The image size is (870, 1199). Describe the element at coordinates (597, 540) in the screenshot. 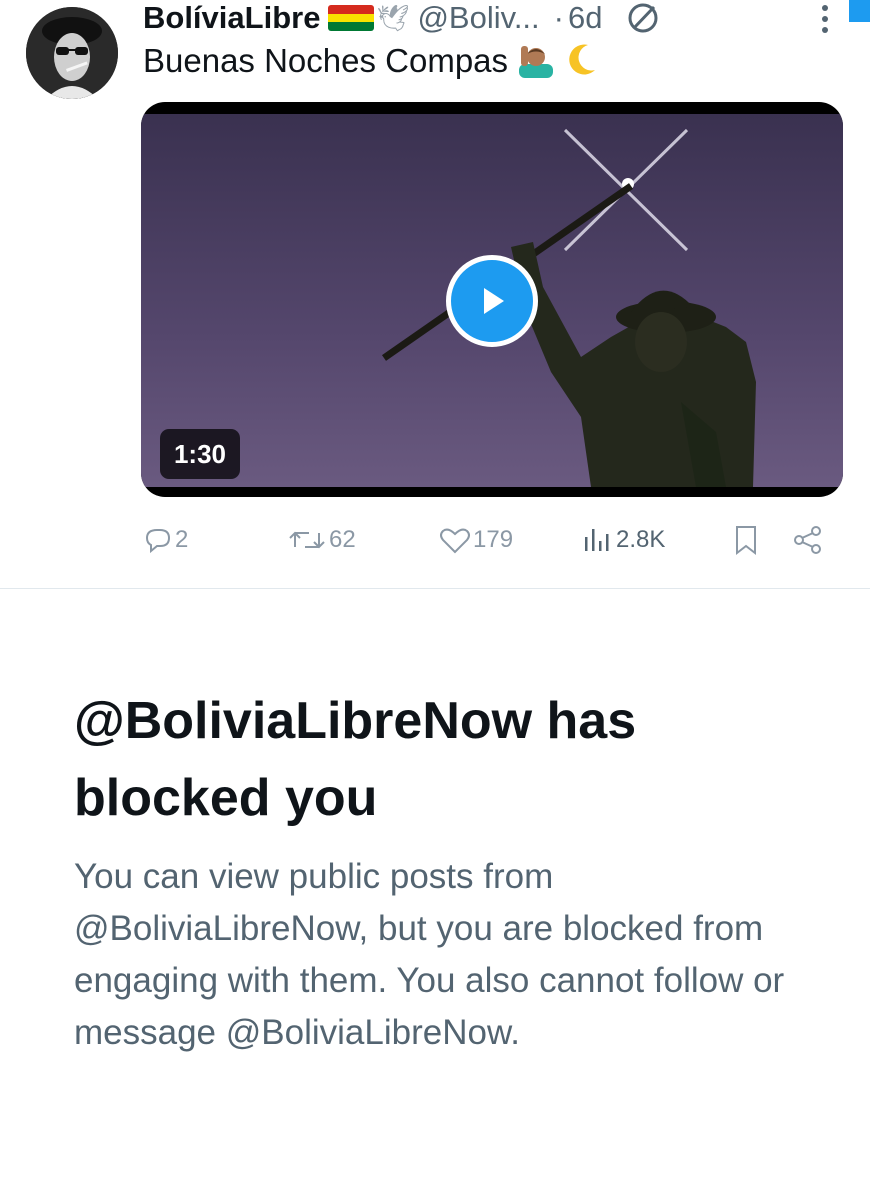

I see `views-icon` at that location.